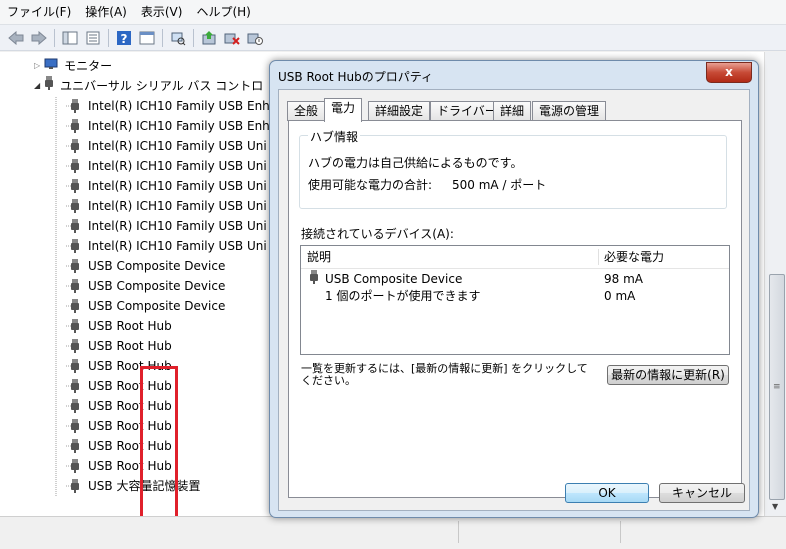 Image resolution: width=786 pixels, height=549 pixels. What do you see at coordinates (370, 185) in the screenshot?
I see `available-power-label: 使用可能な電力の合計:` at bounding box center [370, 185].